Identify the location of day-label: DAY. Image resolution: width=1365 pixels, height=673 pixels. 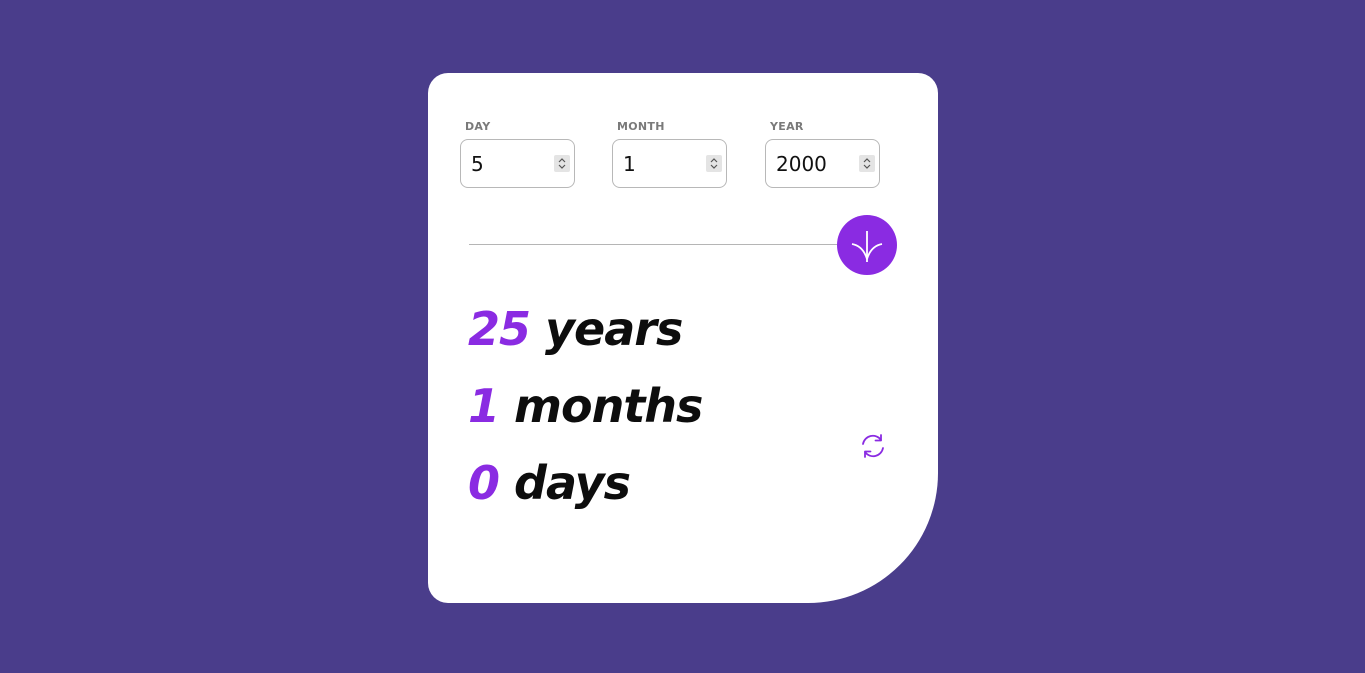
(478, 126).